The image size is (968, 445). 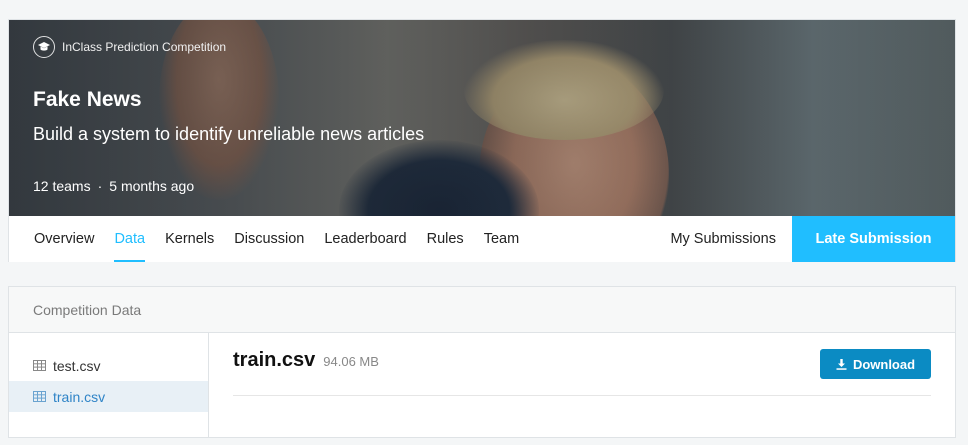 What do you see at coordinates (274, 360) in the screenshot?
I see `selected-file-name: train.csv` at bounding box center [274, 360].